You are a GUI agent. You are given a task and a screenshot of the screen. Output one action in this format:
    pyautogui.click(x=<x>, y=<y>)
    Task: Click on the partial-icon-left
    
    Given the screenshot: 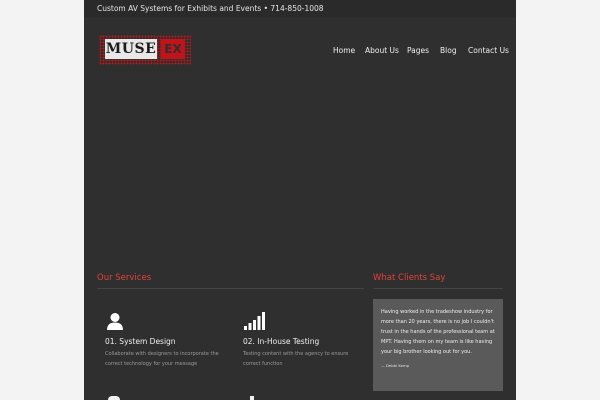 What is the action you would take?
    pyautogui.click(x=114, y=398)
    